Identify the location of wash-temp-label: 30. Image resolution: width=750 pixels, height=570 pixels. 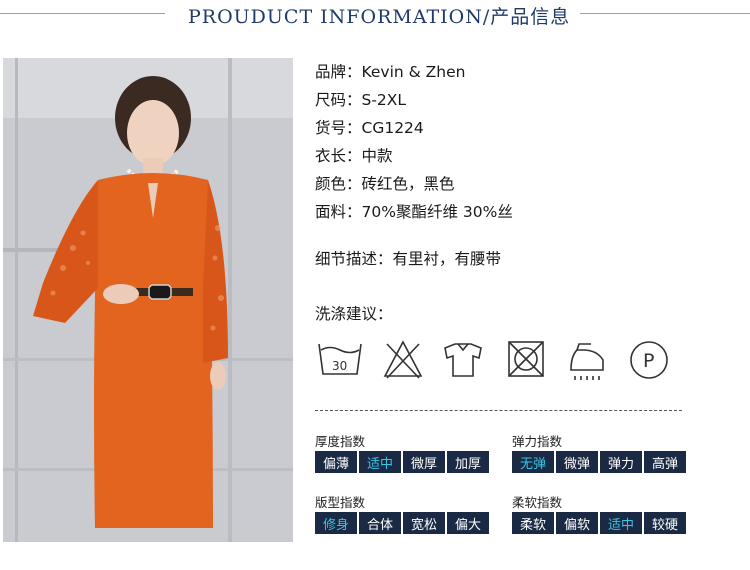
(339, 366).